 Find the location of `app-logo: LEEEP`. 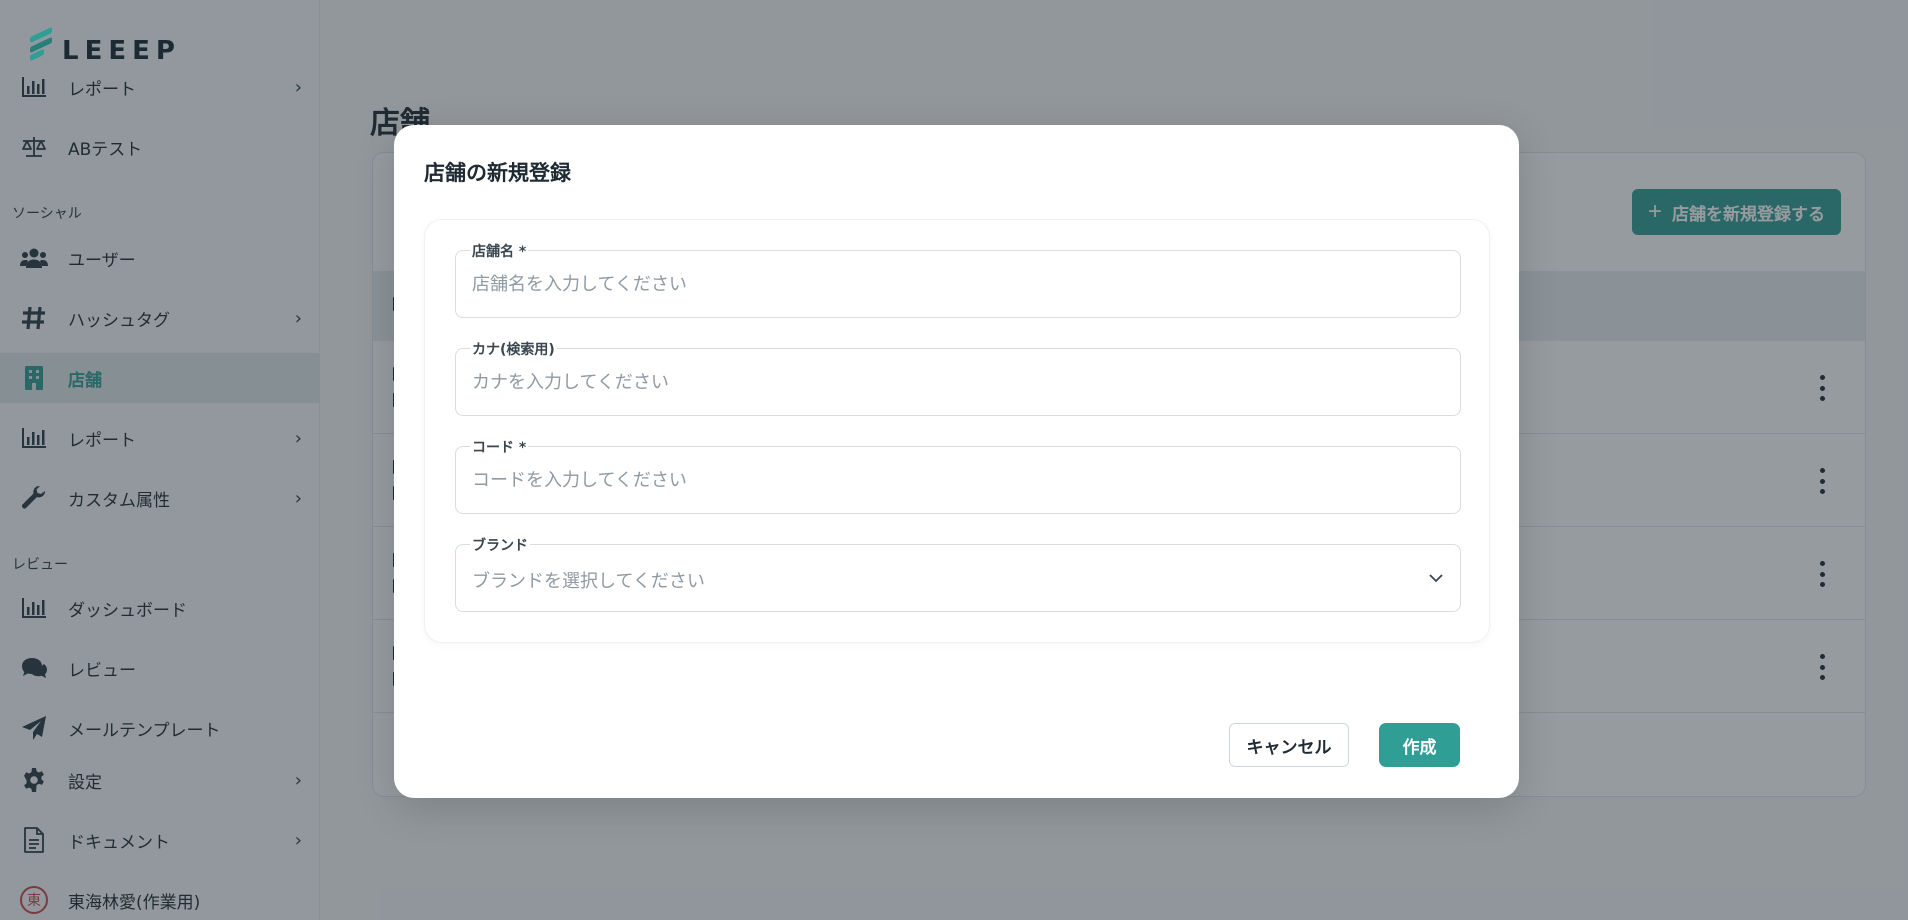

app-logo: LEEEP is located at coordinates (104, 46).